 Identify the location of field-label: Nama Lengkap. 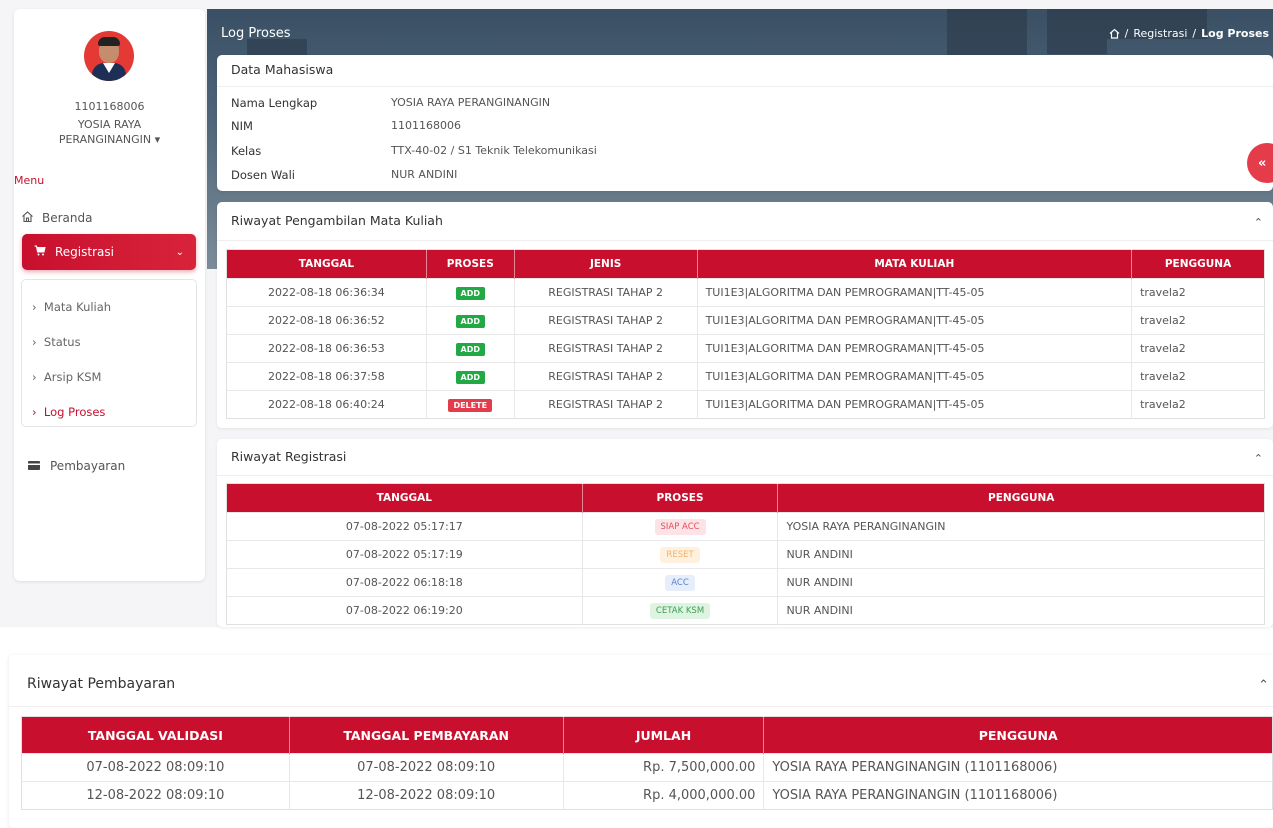
(274, 103).